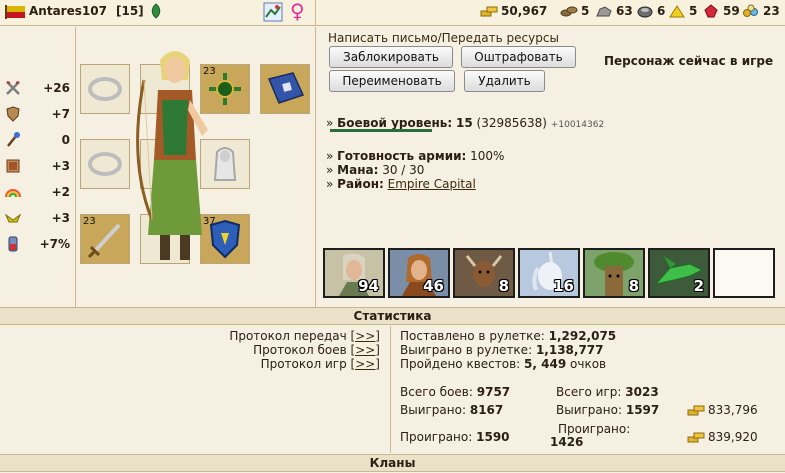 This screenshot has height=473, width=785. I want to click on army-slot-5: 8, so click(614, 273).